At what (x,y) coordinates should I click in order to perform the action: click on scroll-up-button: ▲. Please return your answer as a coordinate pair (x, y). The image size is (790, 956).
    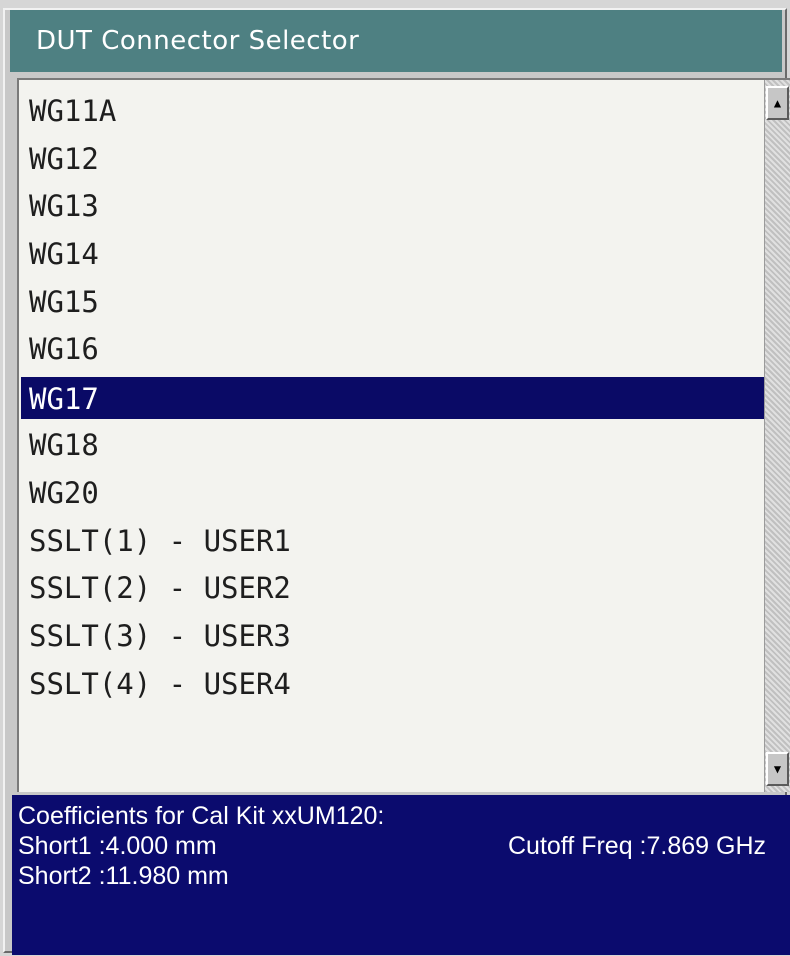
    Looking at the image, I should click on (777, 103).